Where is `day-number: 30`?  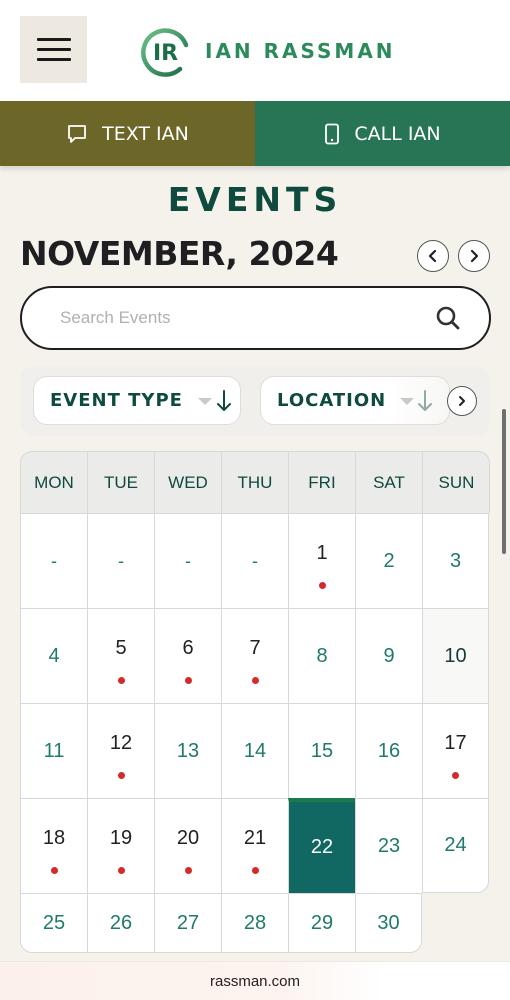 day-number: 30 is located at coordinates (388, 922).